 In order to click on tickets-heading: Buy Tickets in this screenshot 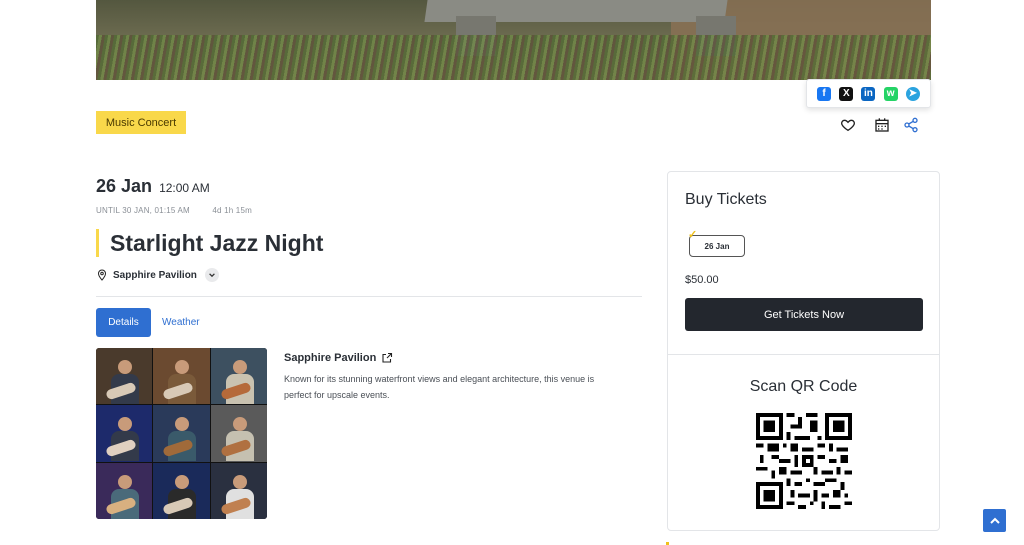, I will do `click(726, 199)`.